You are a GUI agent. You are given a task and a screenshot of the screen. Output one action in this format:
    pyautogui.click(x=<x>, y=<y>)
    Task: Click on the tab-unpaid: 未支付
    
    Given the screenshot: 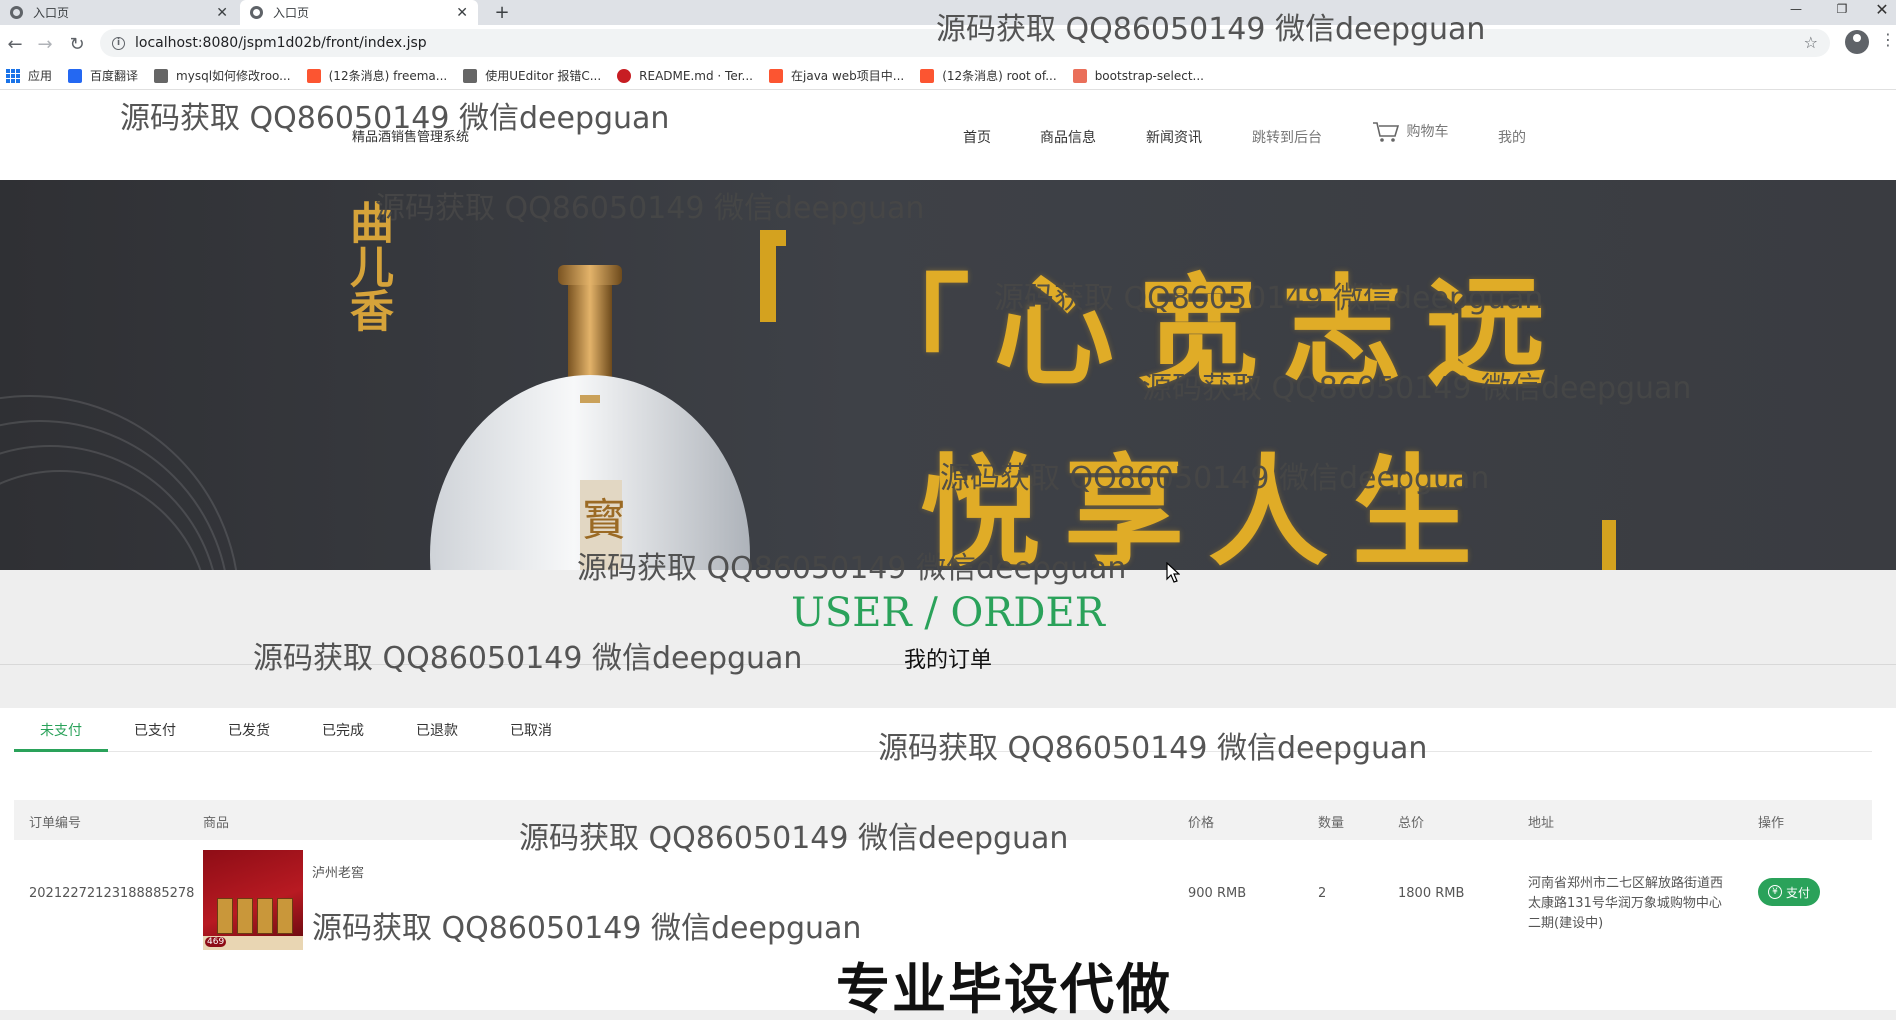 What is the action you would take?
    pyautogui.click(x=61, y=730)
    